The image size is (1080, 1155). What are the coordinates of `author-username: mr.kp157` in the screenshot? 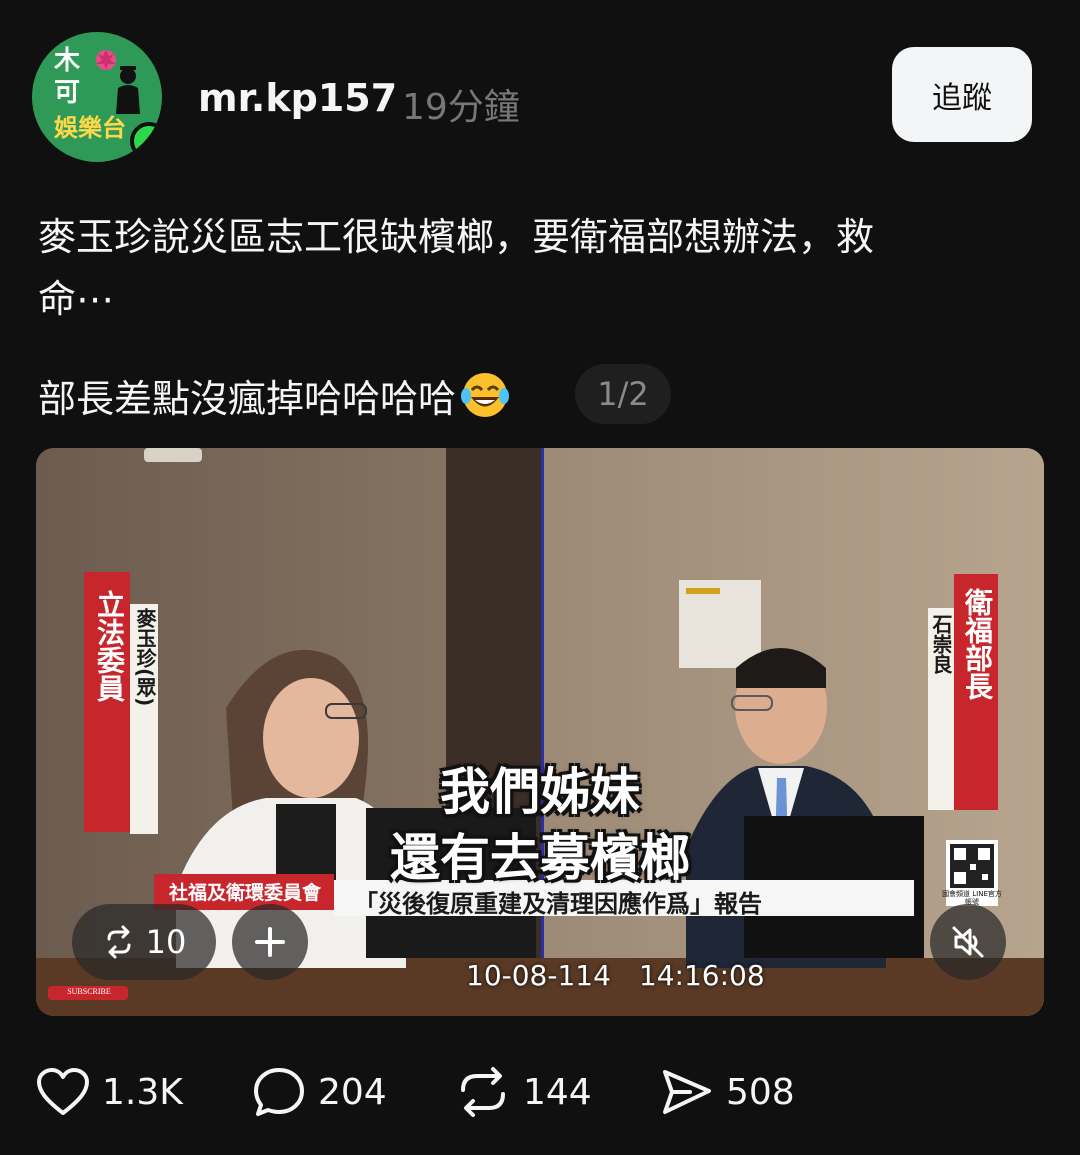 It's located at (297, 98).